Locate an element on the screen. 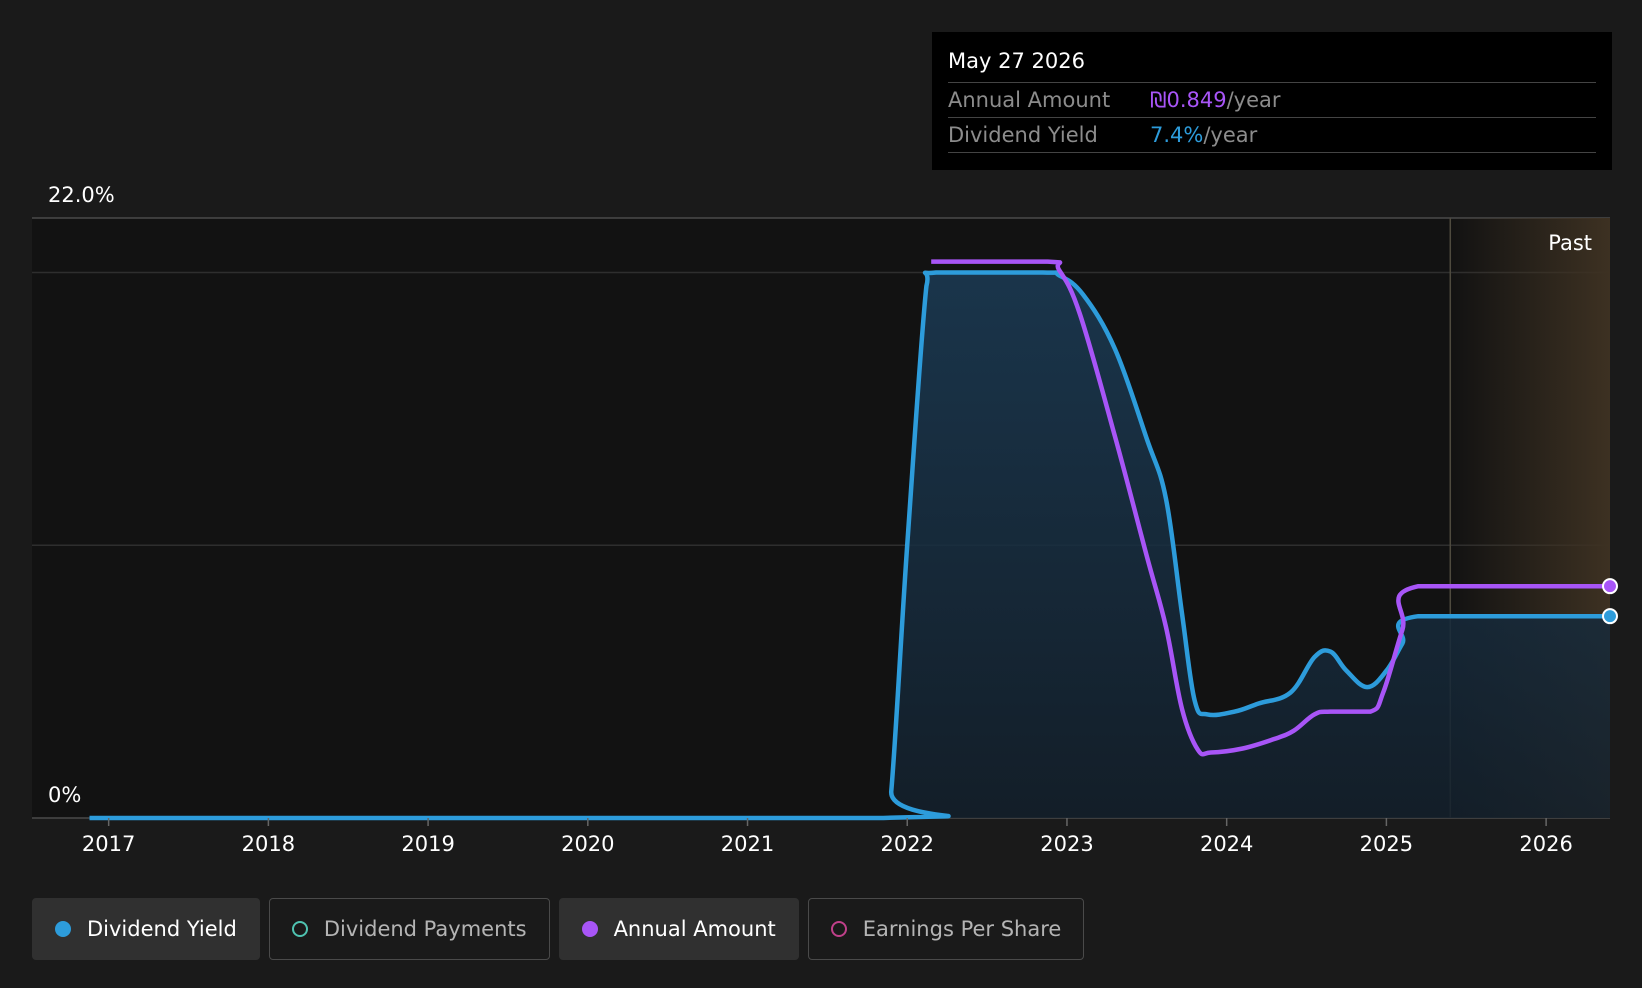 The width and height of the screenshot is (1642, 988). x-tick-label: 2026 is located at coordinates (1545, 844).